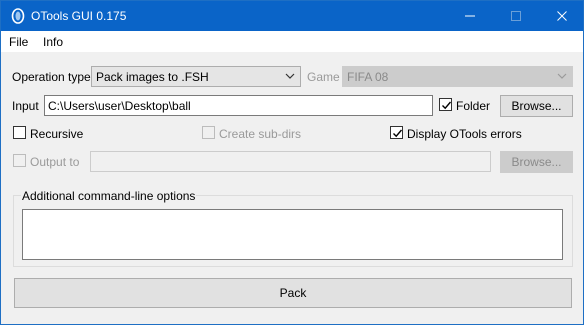  I want to click on input-path-value: C:\Users\user\Desktop\ball, so click(119, 106).